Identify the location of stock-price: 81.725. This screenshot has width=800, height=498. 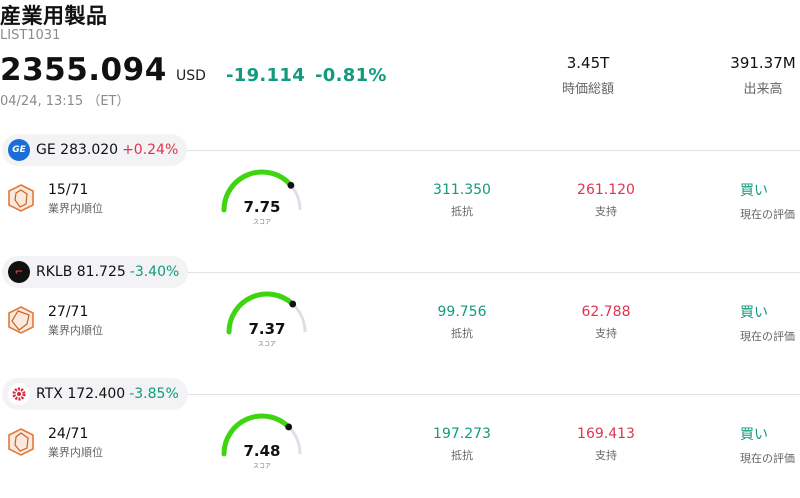
(101, 272).